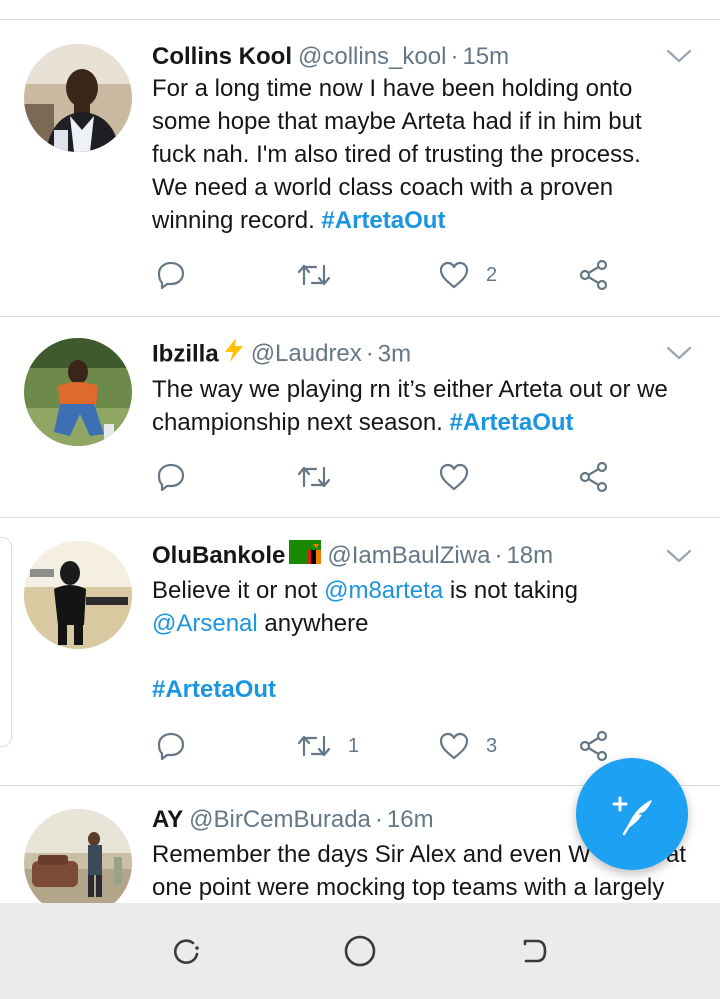 Image resolution: width=720 pixels, height=999 pixels. I want to click on author-name: OluBankole, so click(218, 555).